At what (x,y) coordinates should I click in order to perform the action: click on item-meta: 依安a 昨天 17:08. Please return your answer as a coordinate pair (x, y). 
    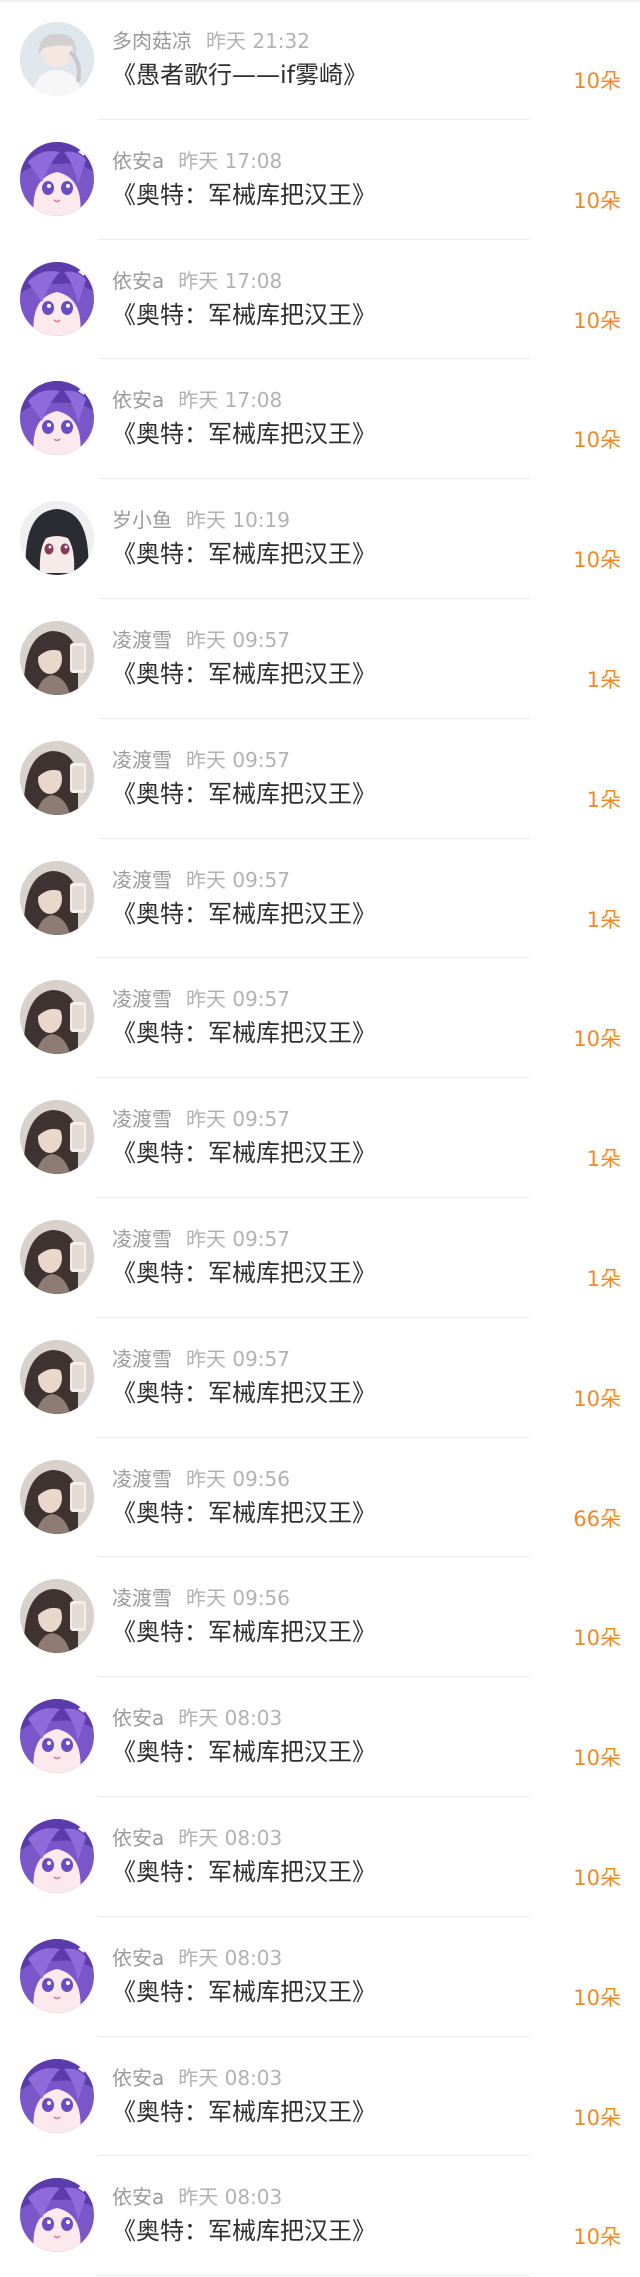
    Looking at the image, I should click on (197, 161).